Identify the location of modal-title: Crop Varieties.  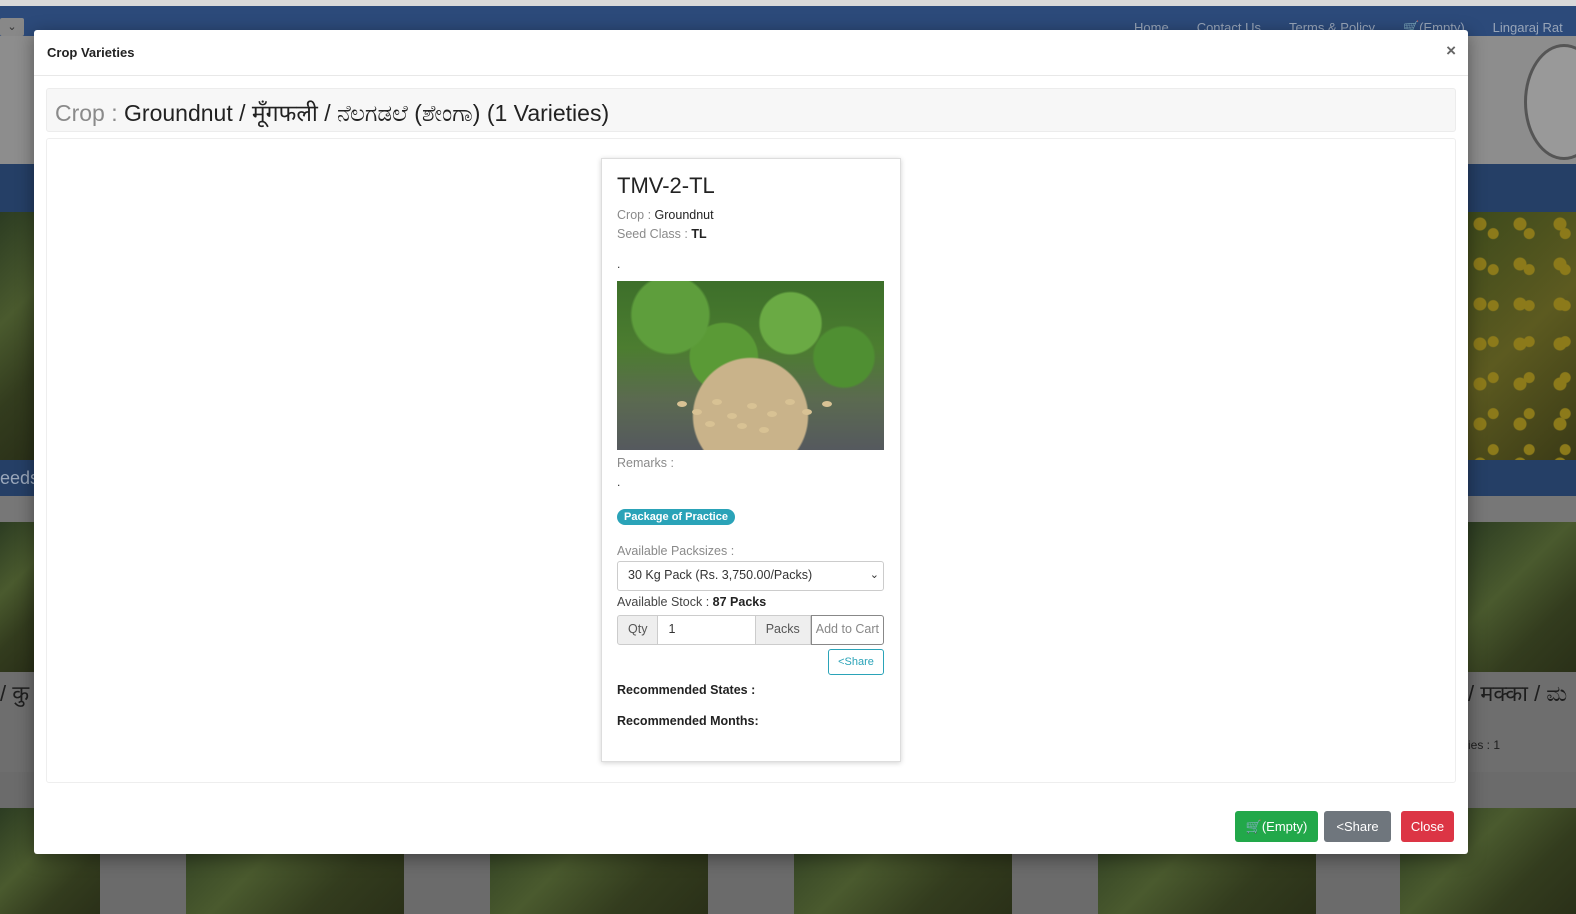
(91, 52).